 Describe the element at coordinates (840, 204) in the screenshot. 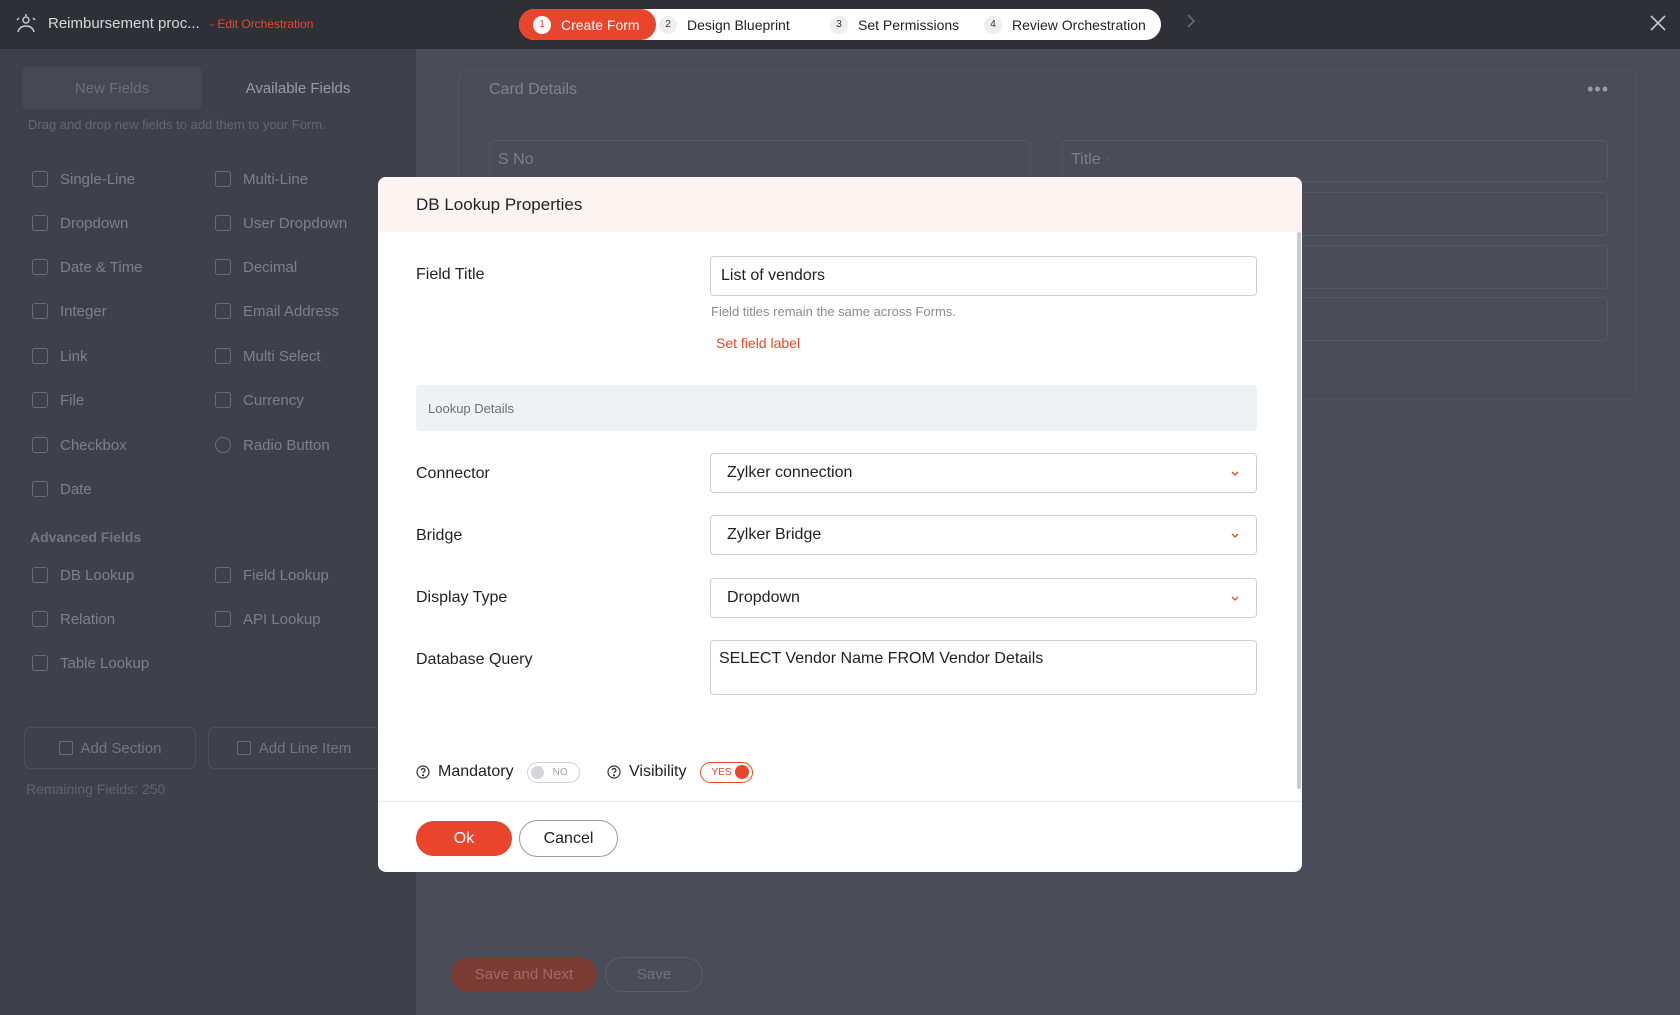

I see `dialog-header: DB Lookup Properties` at that location.